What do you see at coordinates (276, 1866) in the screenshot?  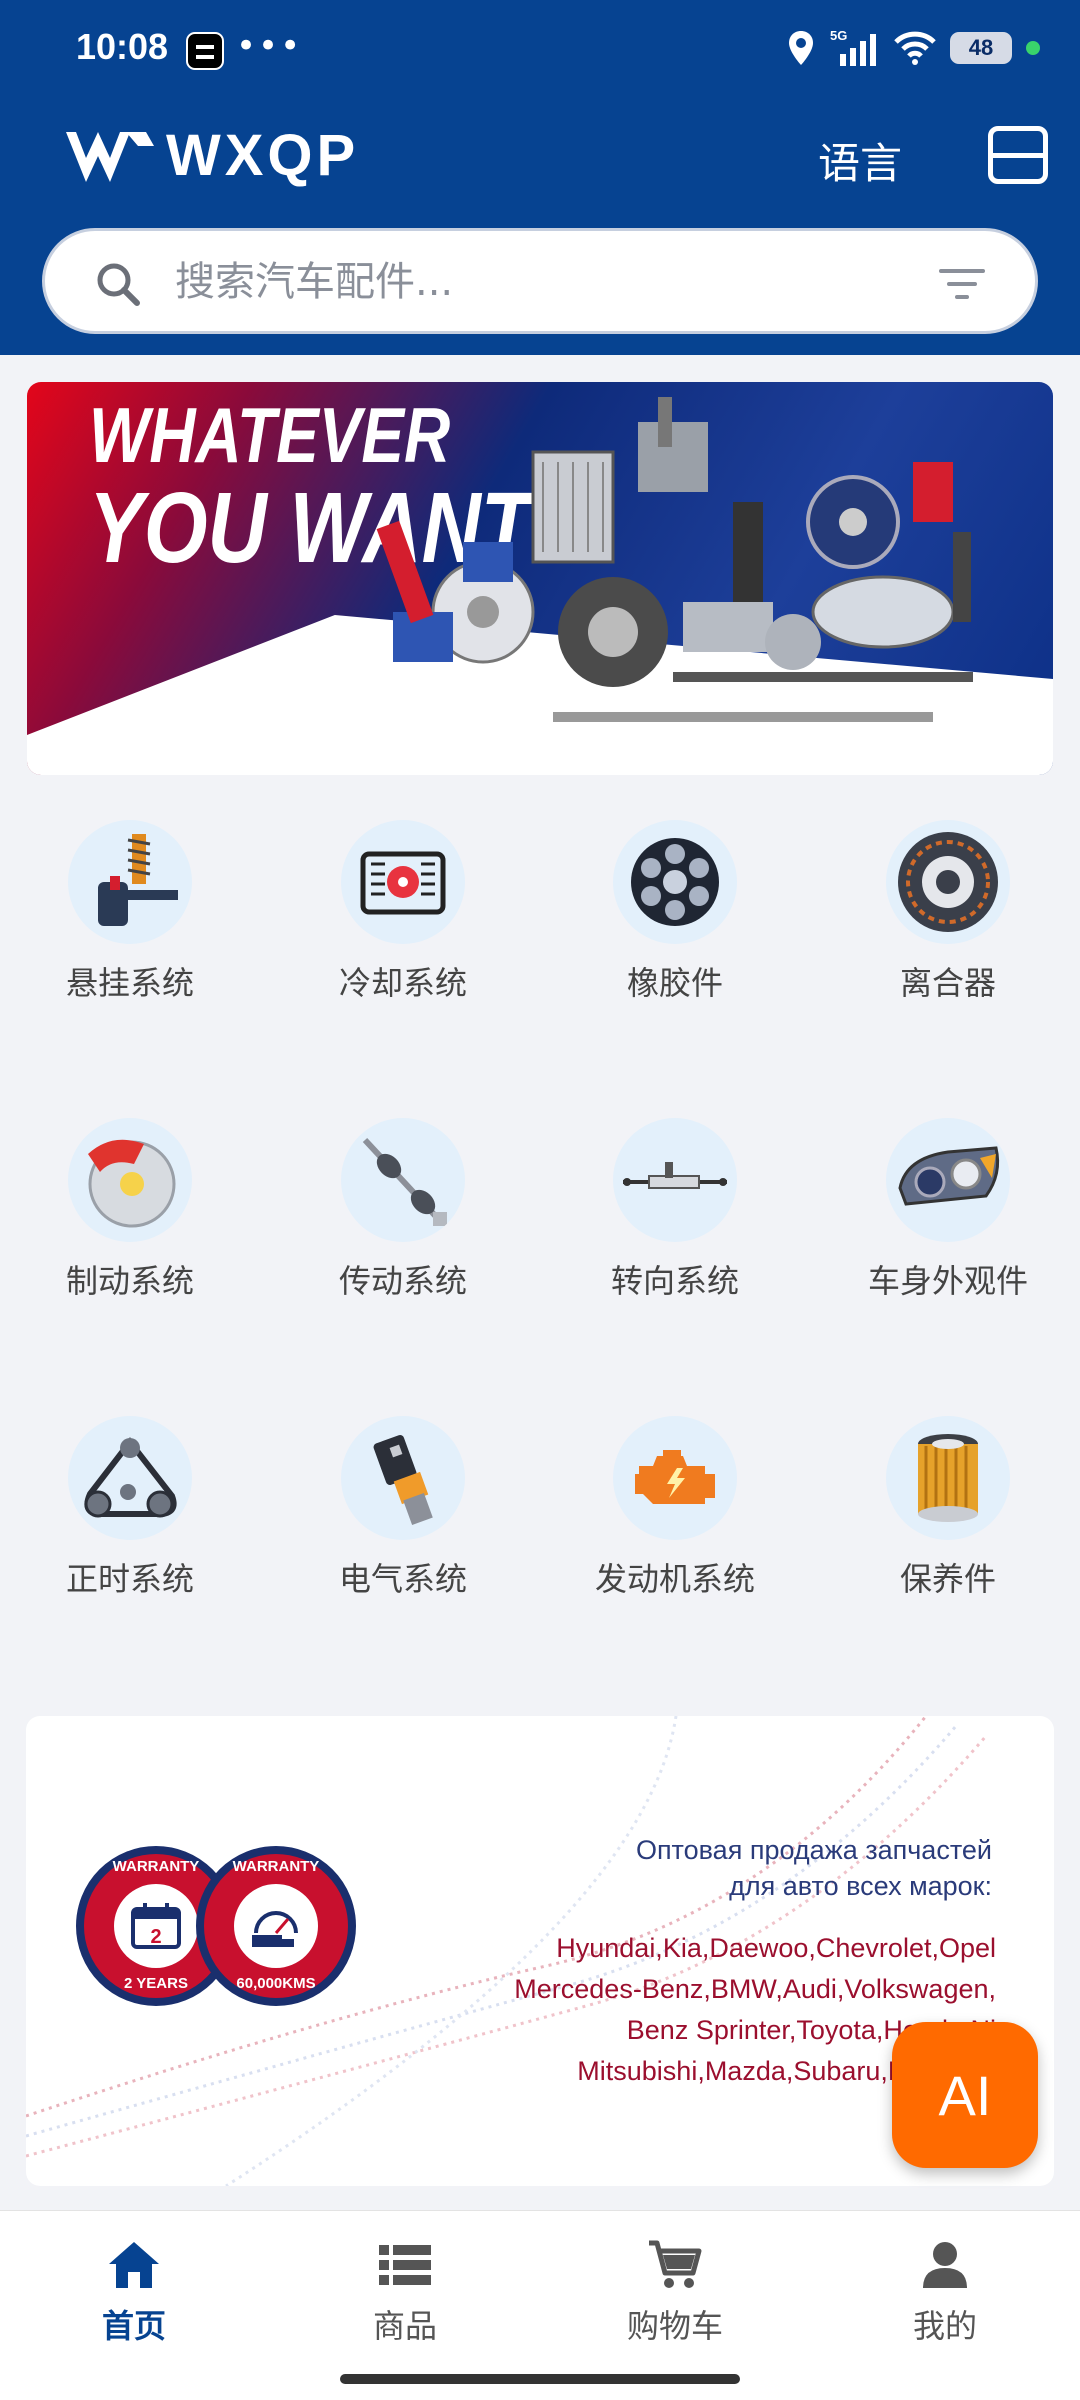 I see `badge-top-text: WARRANTY` at bounding box center [276, 1866].